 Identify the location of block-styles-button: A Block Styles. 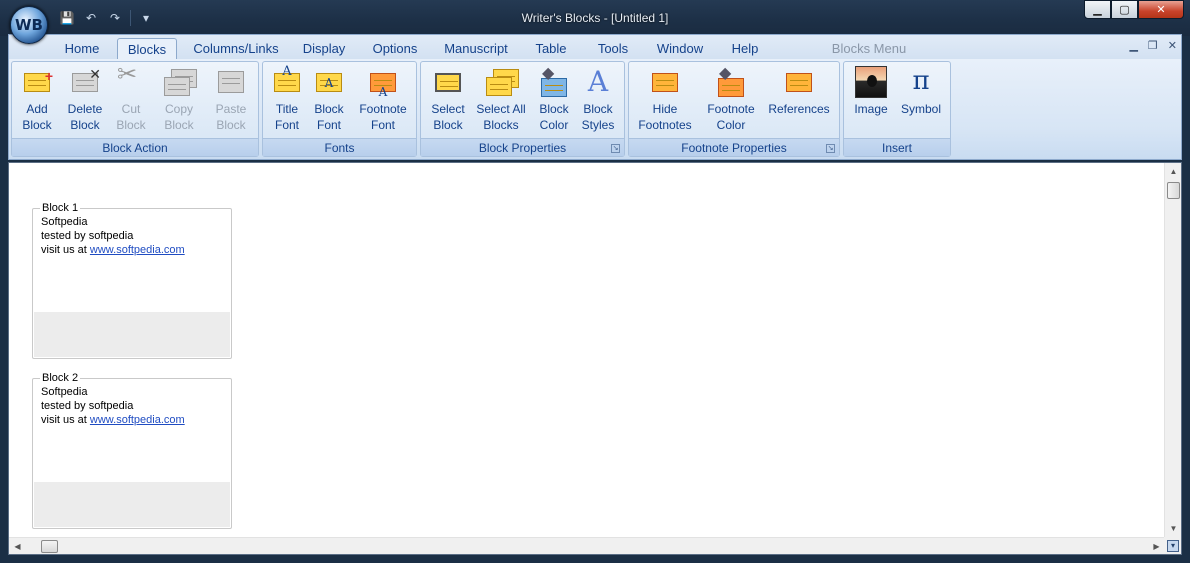
(598, 102).